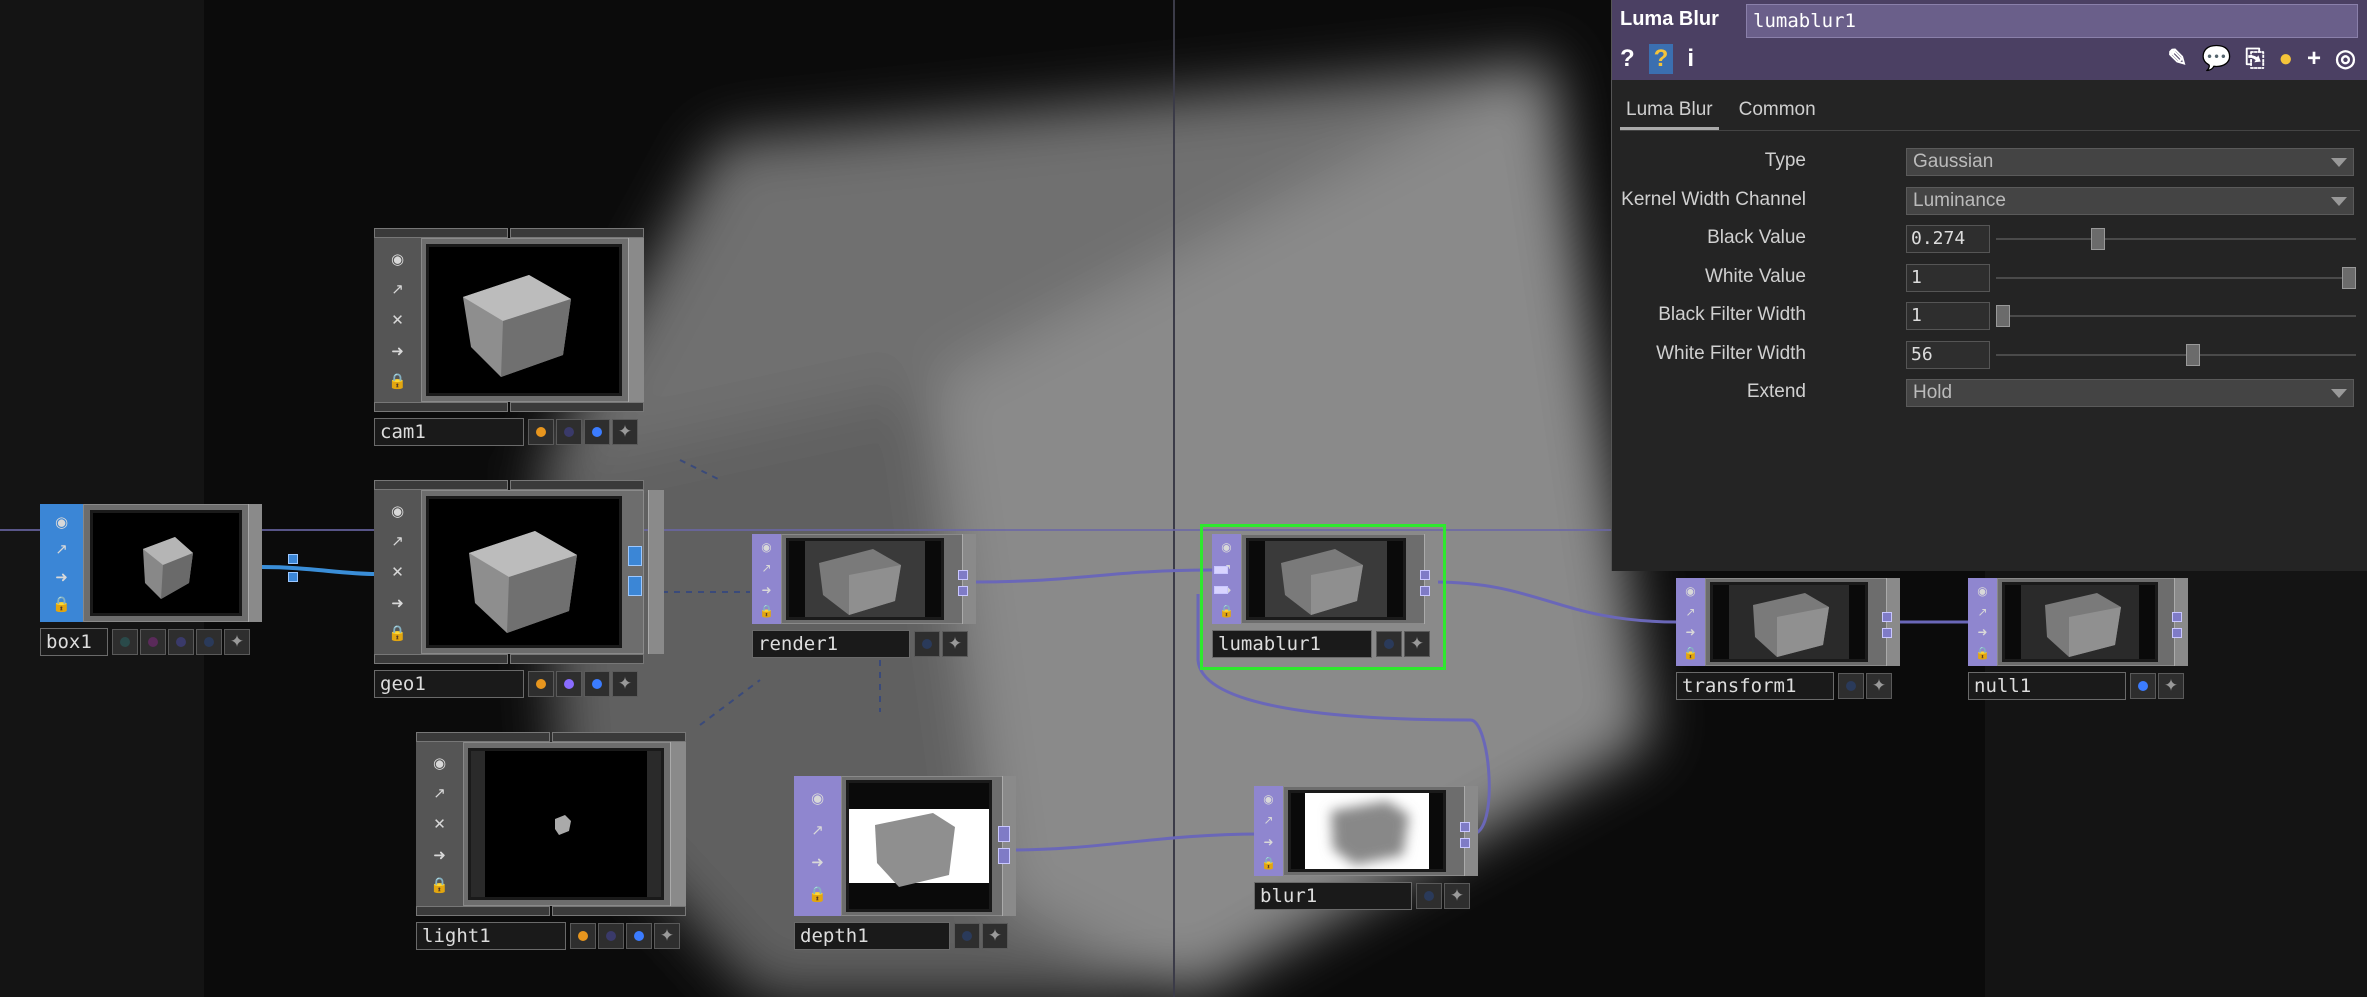 This screenshot has height=997, width=2367. Describe the element at coordinates (153, 642) in the screenshot. I see `flag-template` at that location.